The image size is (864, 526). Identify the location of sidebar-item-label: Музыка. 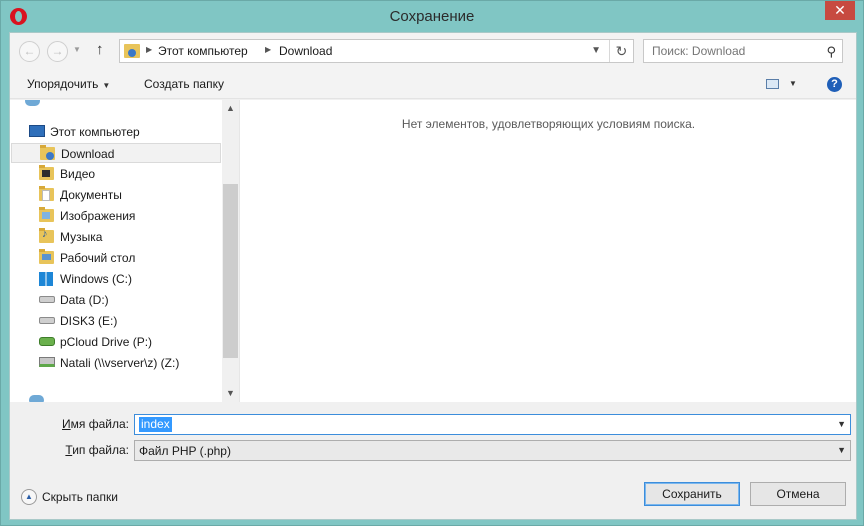
(81, 237).